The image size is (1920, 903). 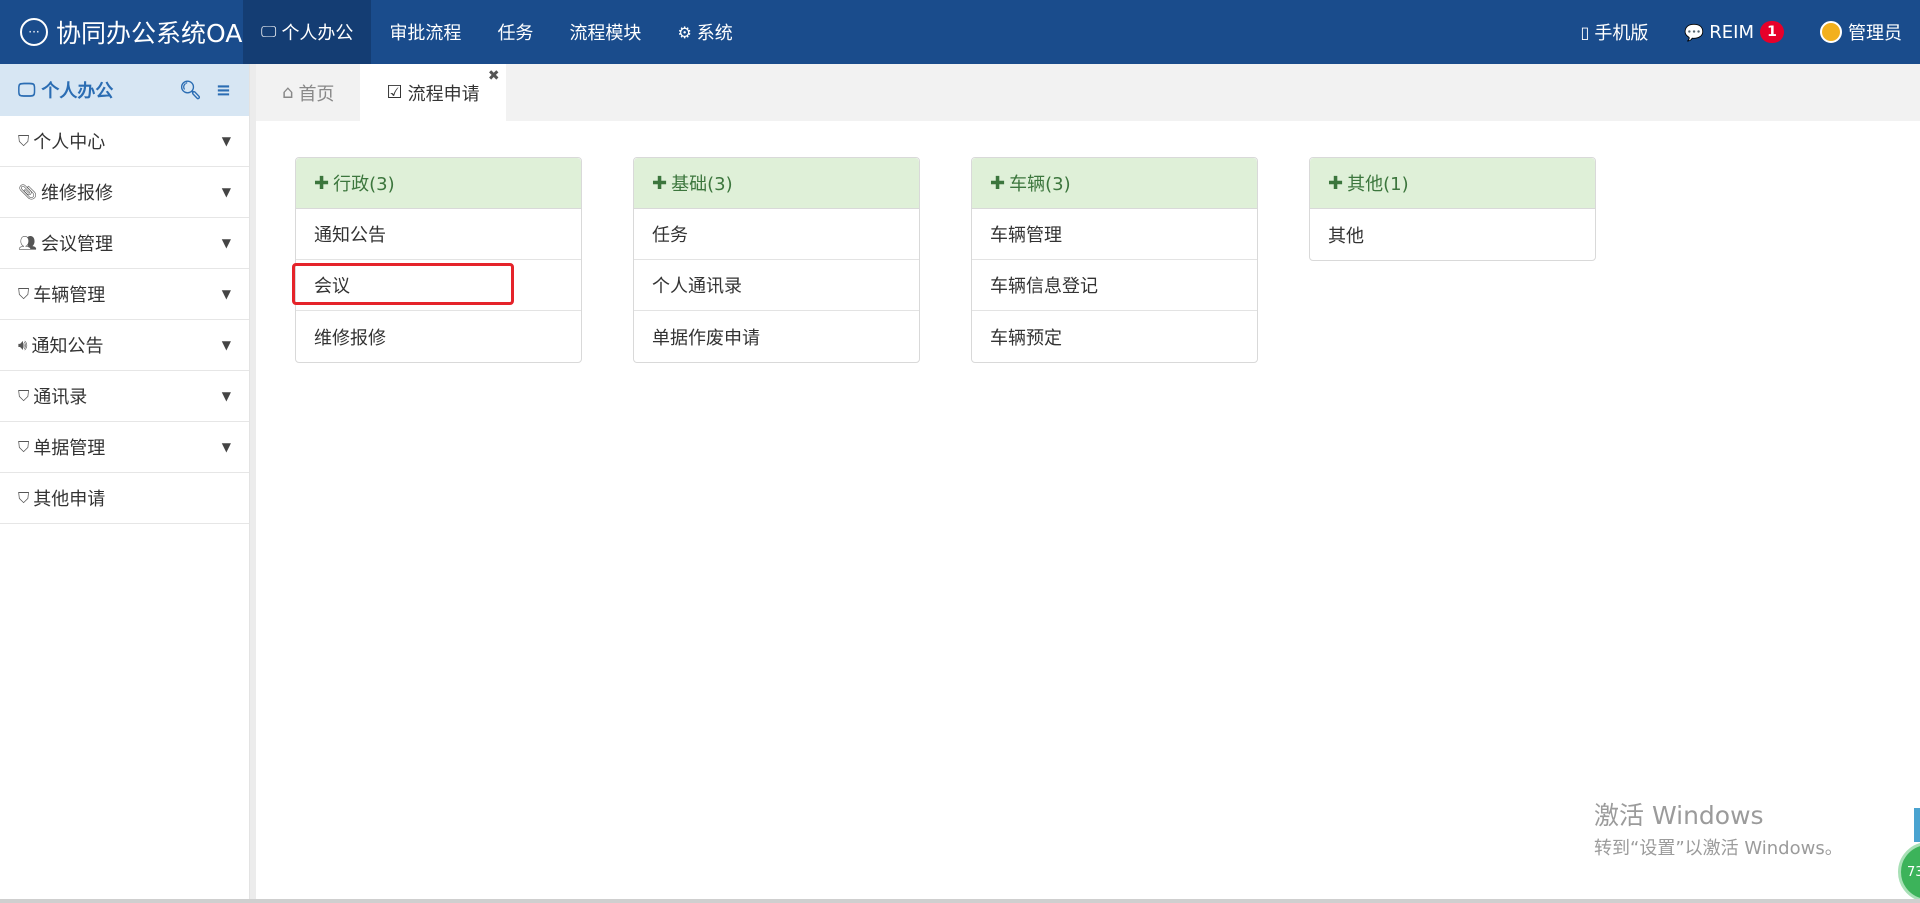 I want to click on flow-item-vehicle-registration: 车辆信息登记, so click(x=1114, y=285).